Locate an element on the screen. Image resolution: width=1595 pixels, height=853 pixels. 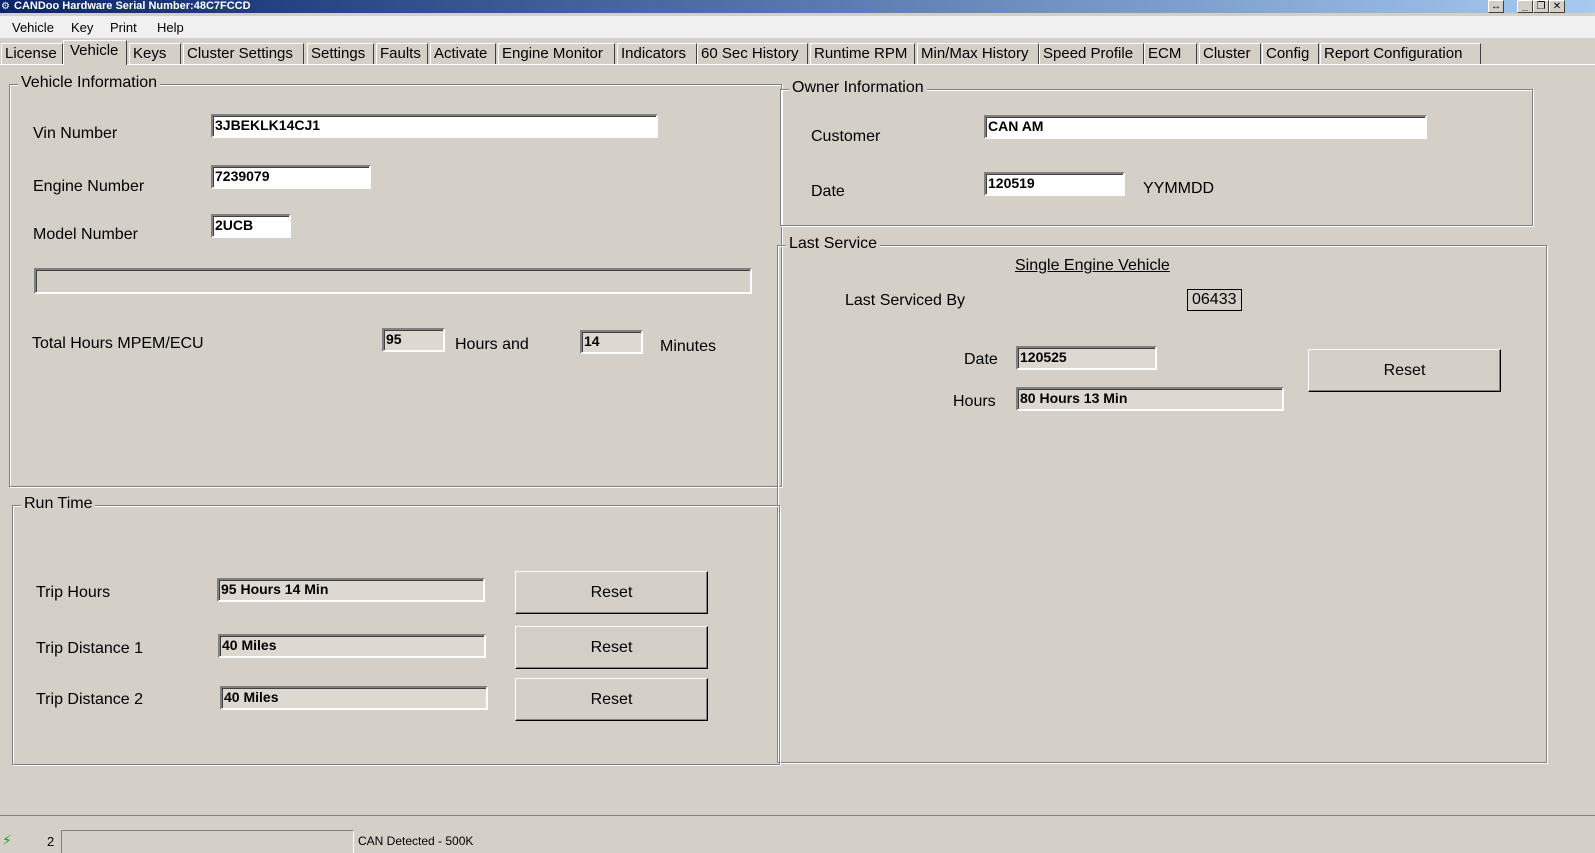
vehicle-info-blank-field is located at coordinates (393, 281).